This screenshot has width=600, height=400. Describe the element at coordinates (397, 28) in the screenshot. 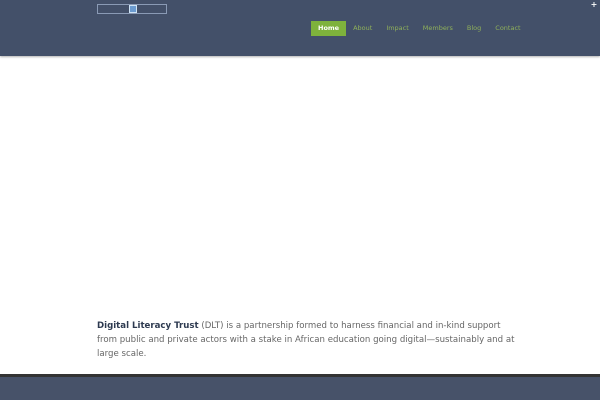

I see `nav-impact: Impact` at that location.